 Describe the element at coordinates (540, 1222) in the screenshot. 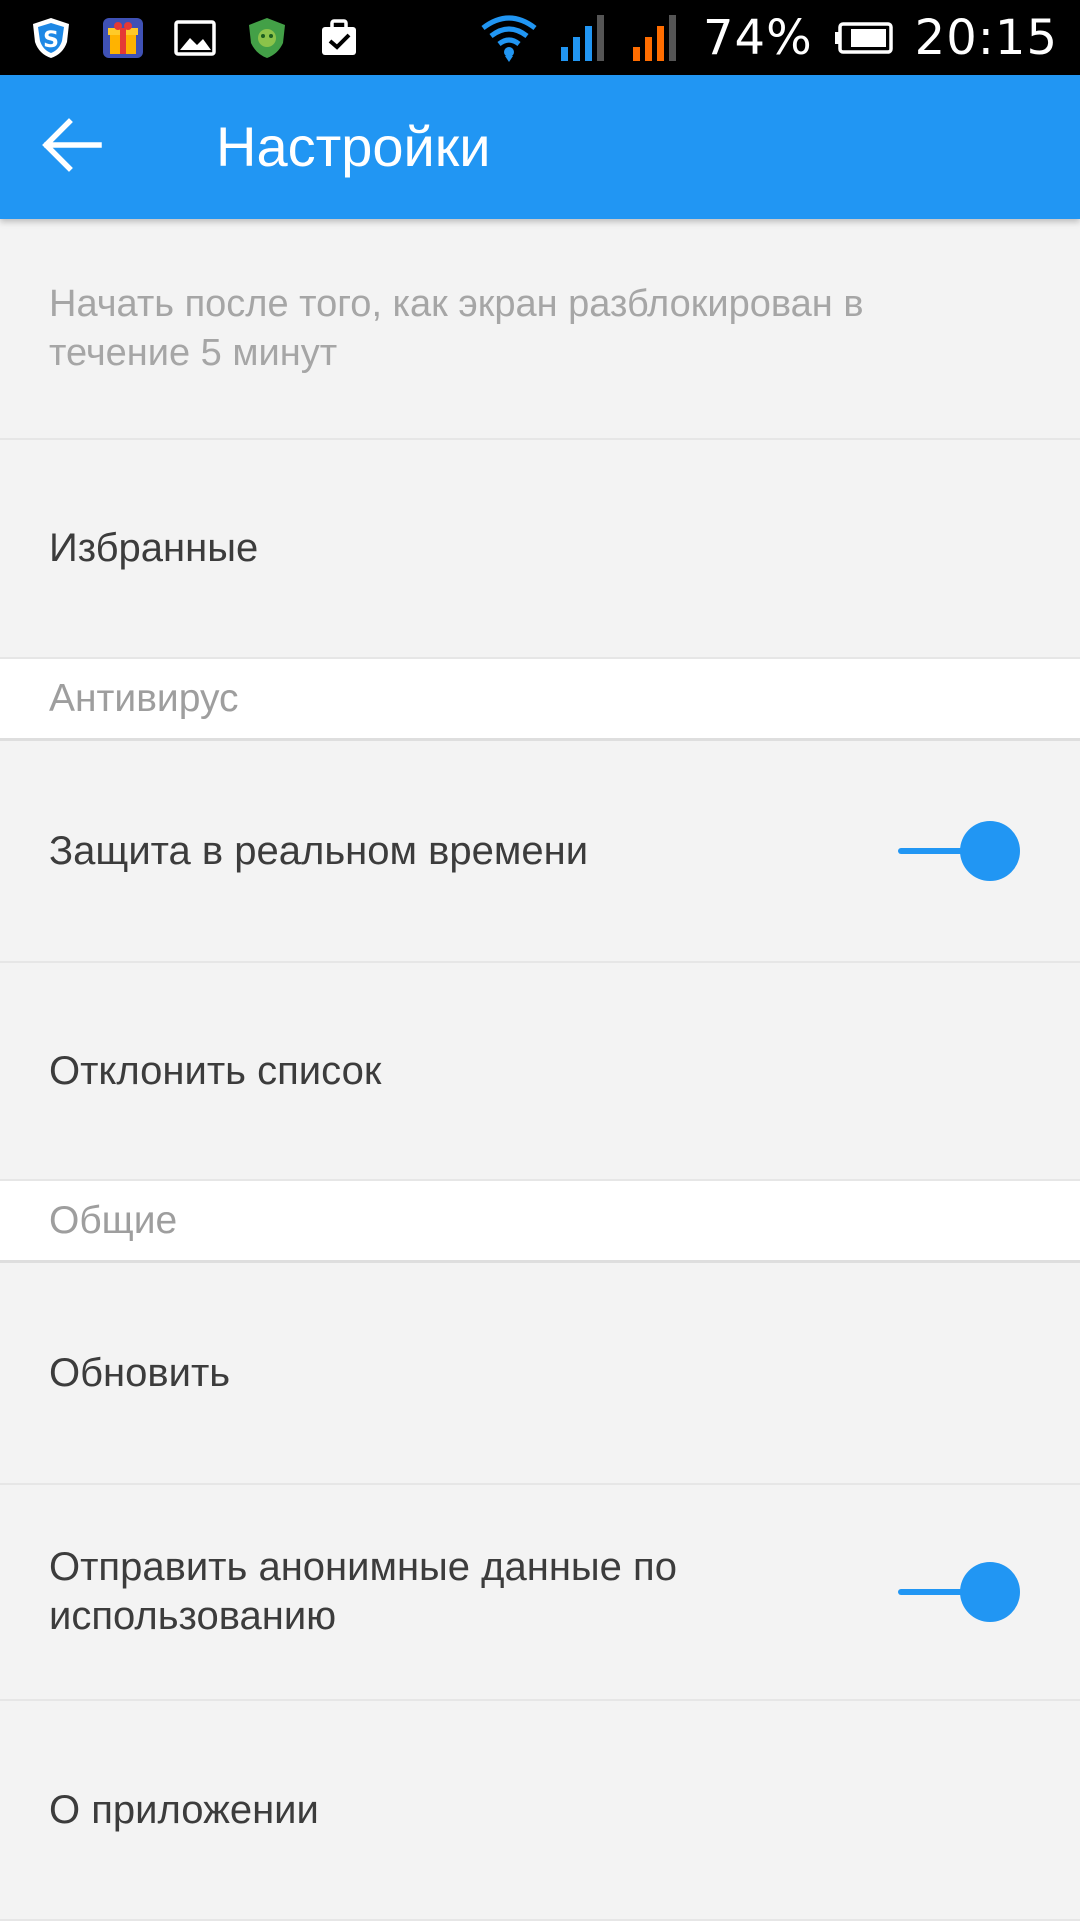

I see `section-header-general: Общие` at that location.